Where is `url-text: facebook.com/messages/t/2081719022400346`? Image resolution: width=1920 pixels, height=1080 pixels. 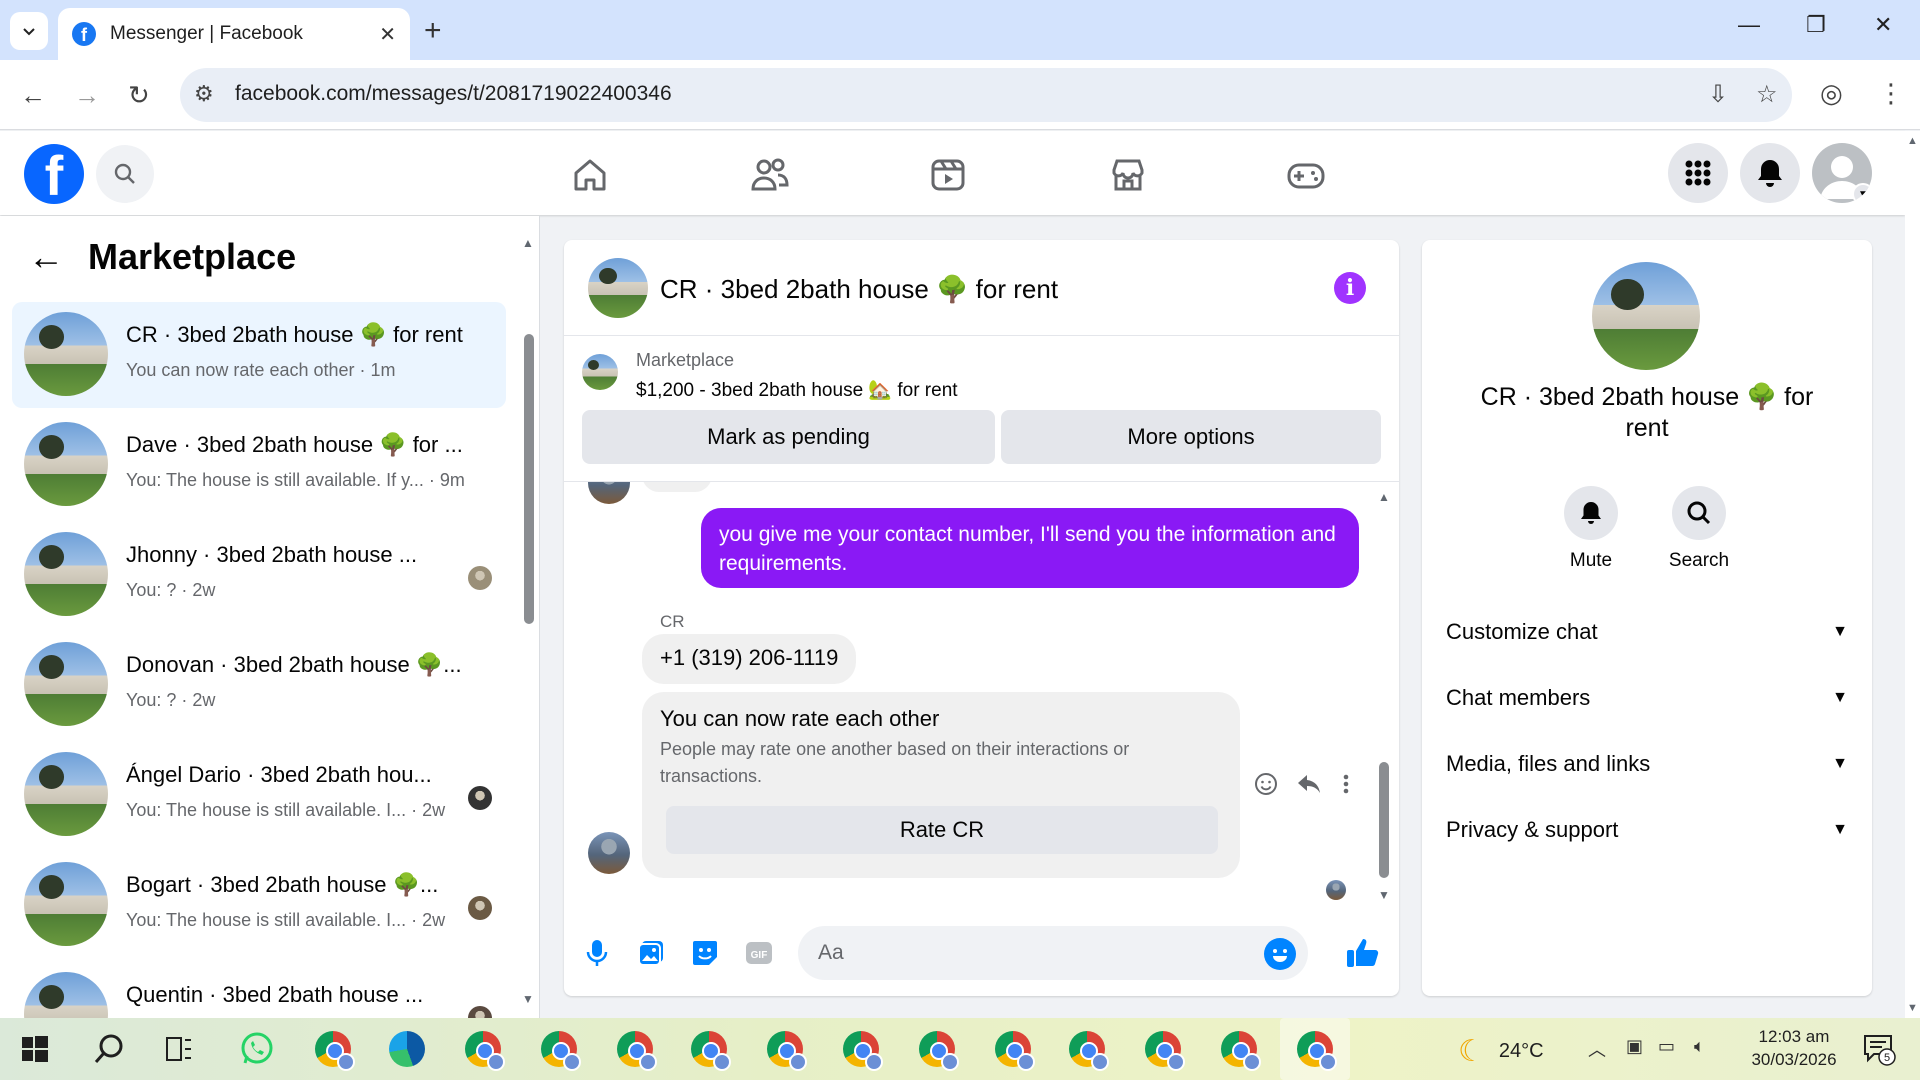 url-text: facebook.com/messages/t/2081719022400346 is located at coordinates (453, 94).